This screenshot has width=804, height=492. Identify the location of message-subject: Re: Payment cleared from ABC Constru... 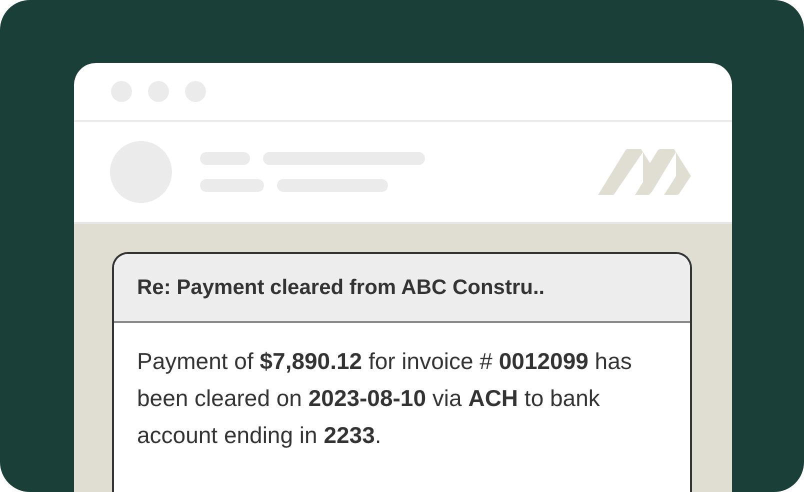
(402, 288).